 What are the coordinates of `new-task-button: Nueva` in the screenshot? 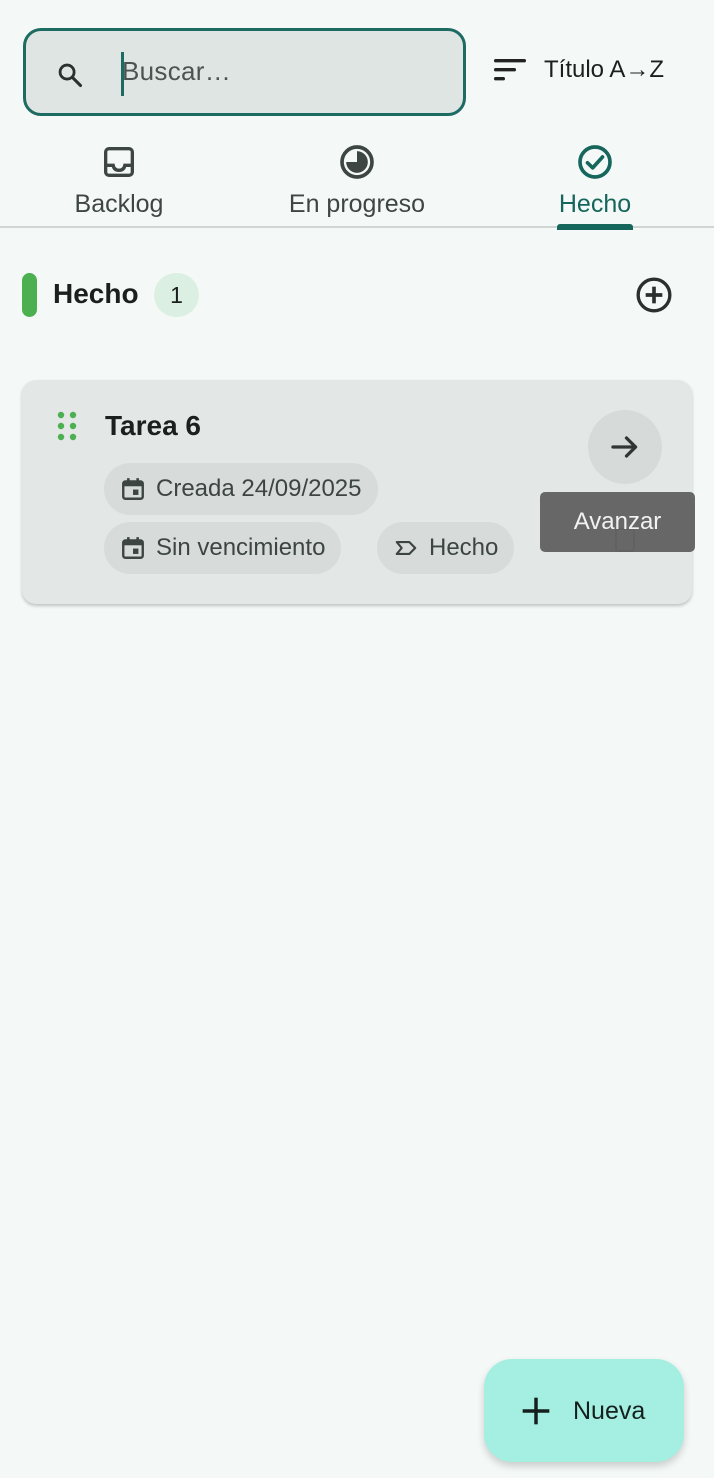 It's located at (584, 1410).